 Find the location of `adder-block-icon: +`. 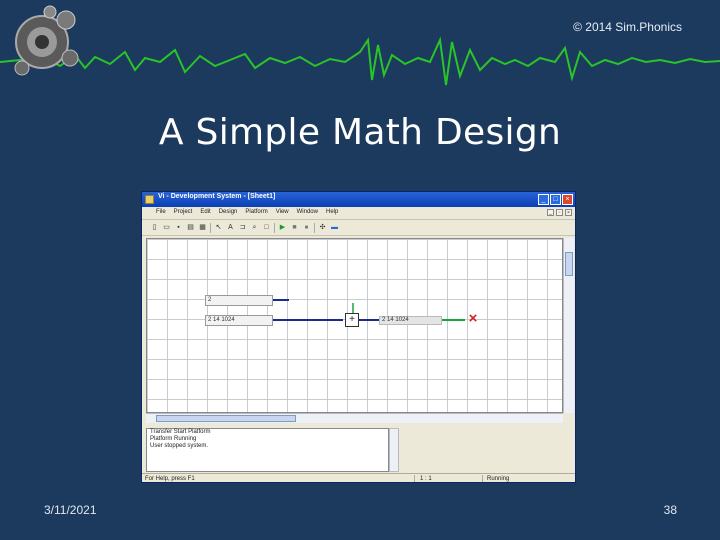

adder-block-icon: + is located at coordinates (352, 320).